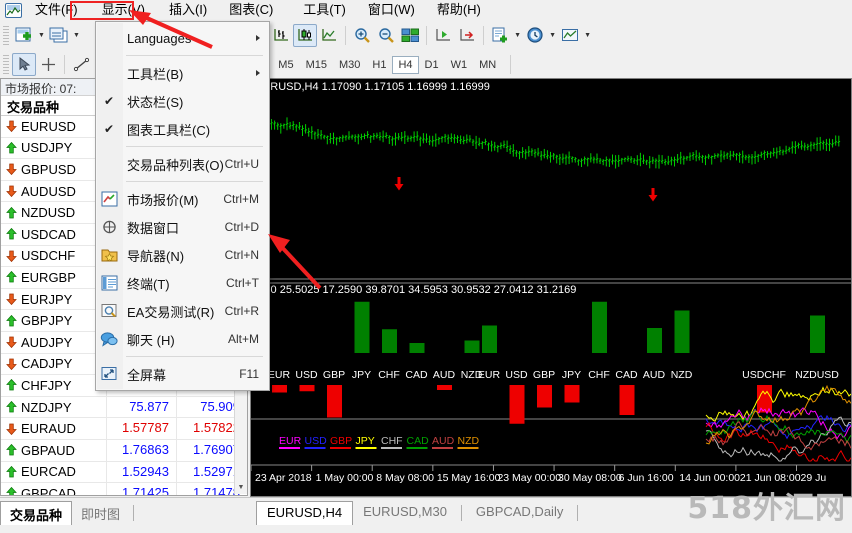  What do you see at coordinates (182, 38) in the screenshot?
I see `menu-item-languages: Languages` at bounding box center [182, 38].